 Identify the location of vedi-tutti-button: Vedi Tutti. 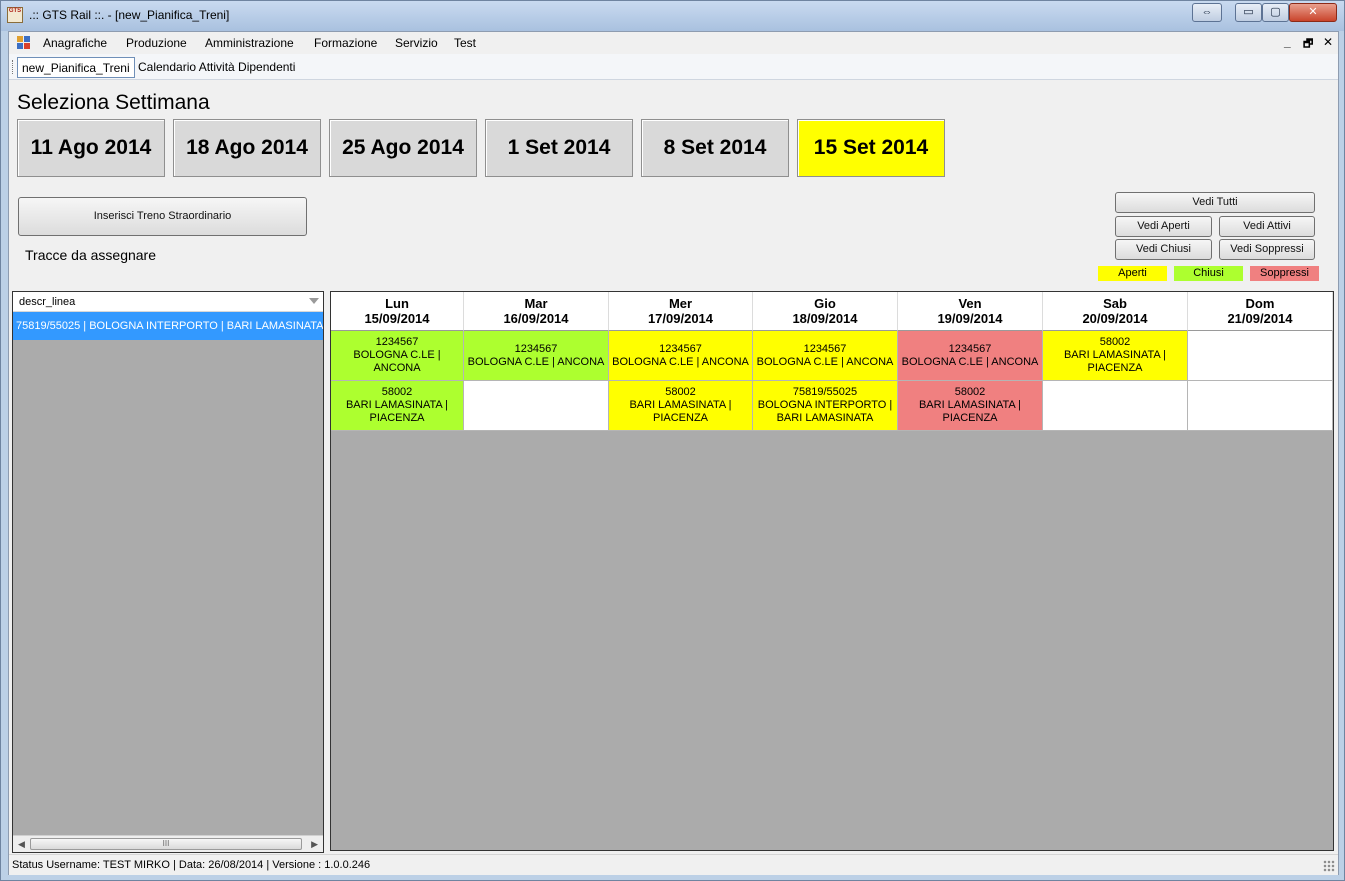
(1215, 202).